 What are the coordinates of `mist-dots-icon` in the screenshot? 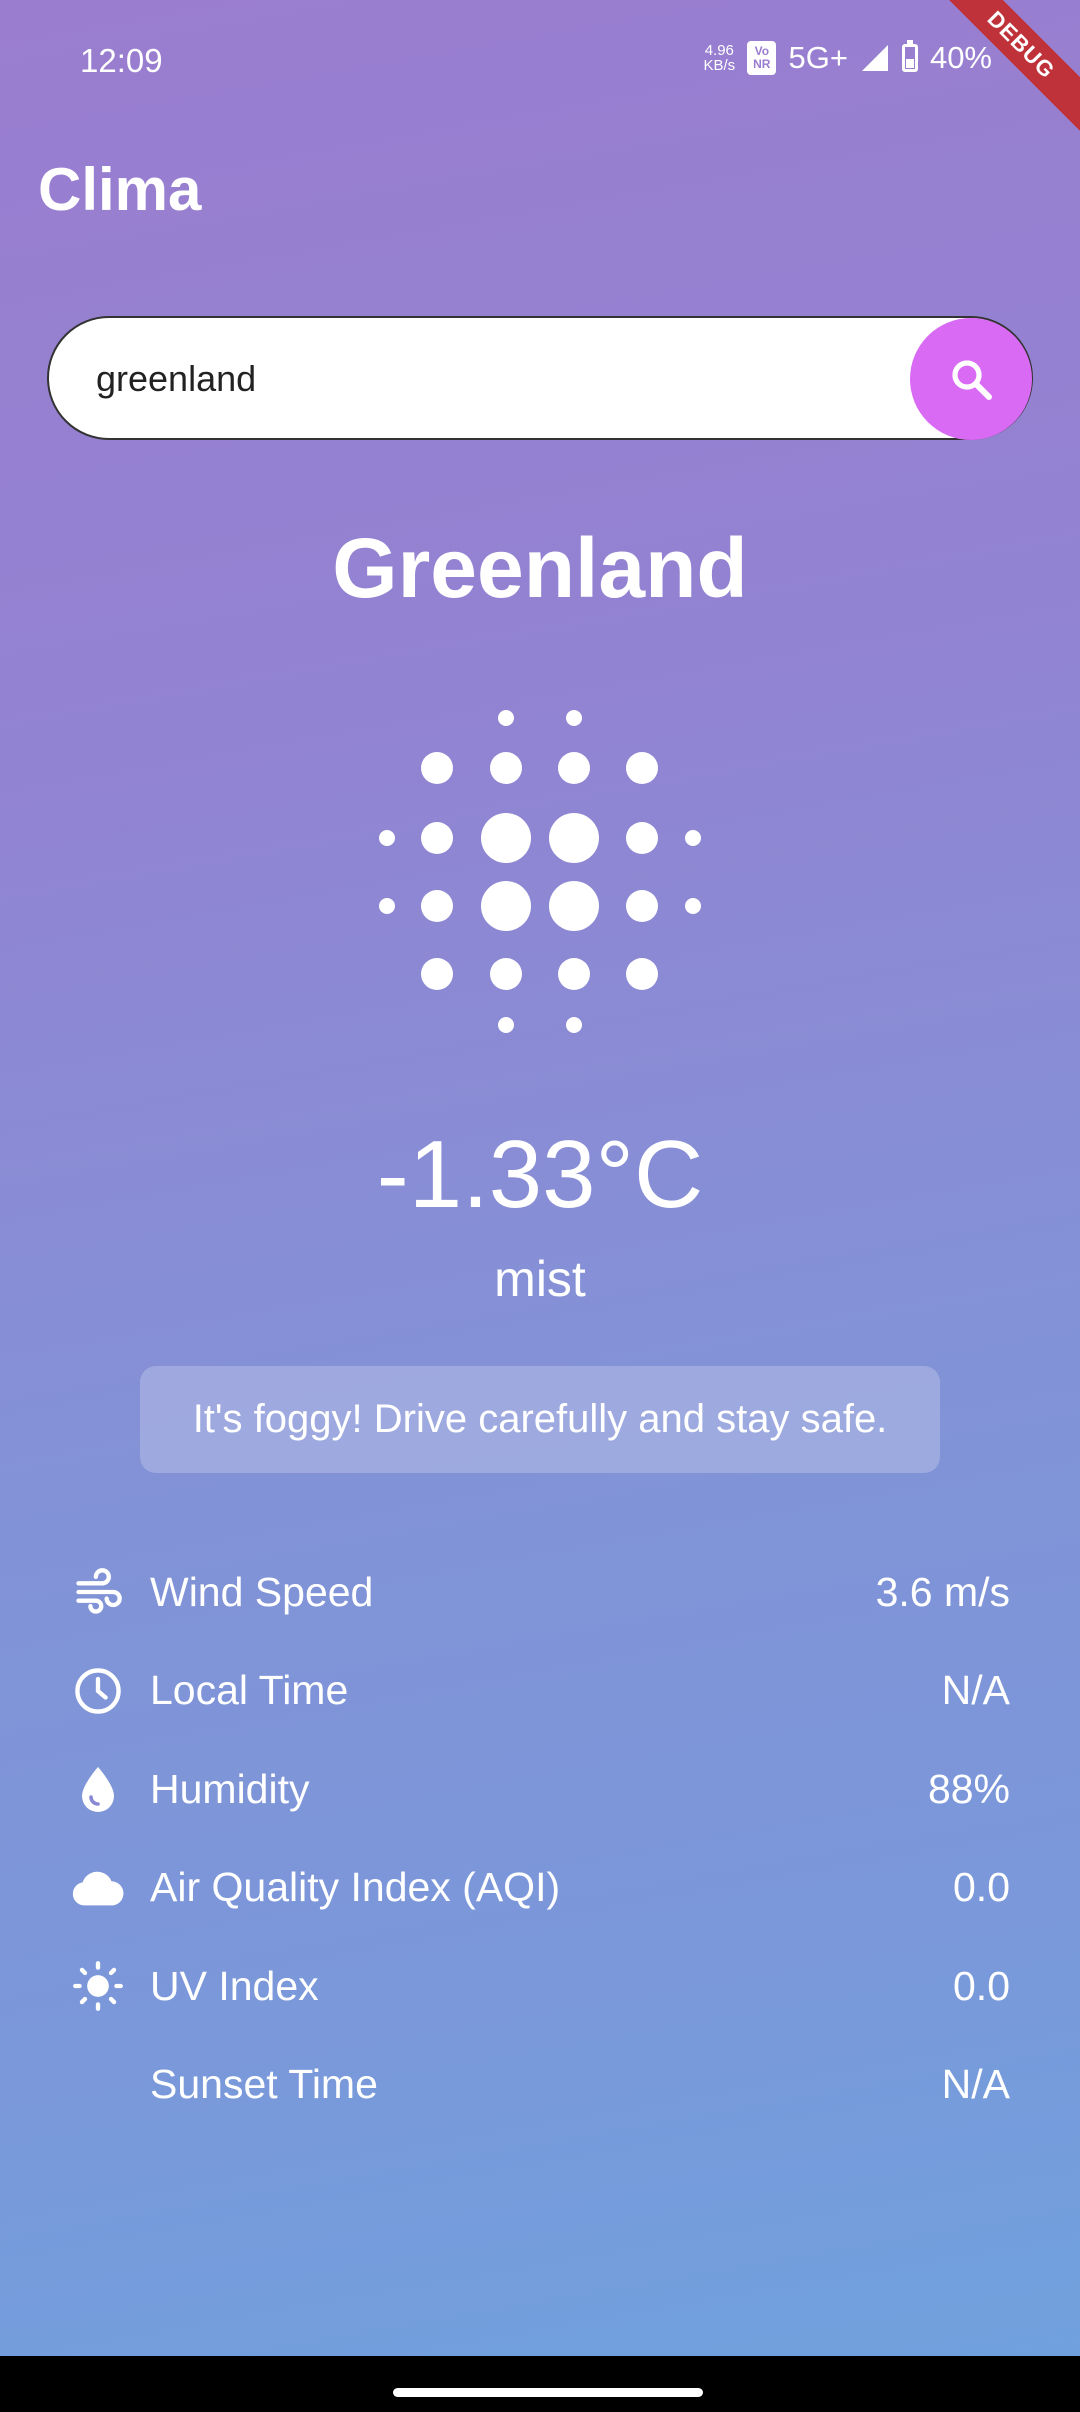 It's located at (540, 871).